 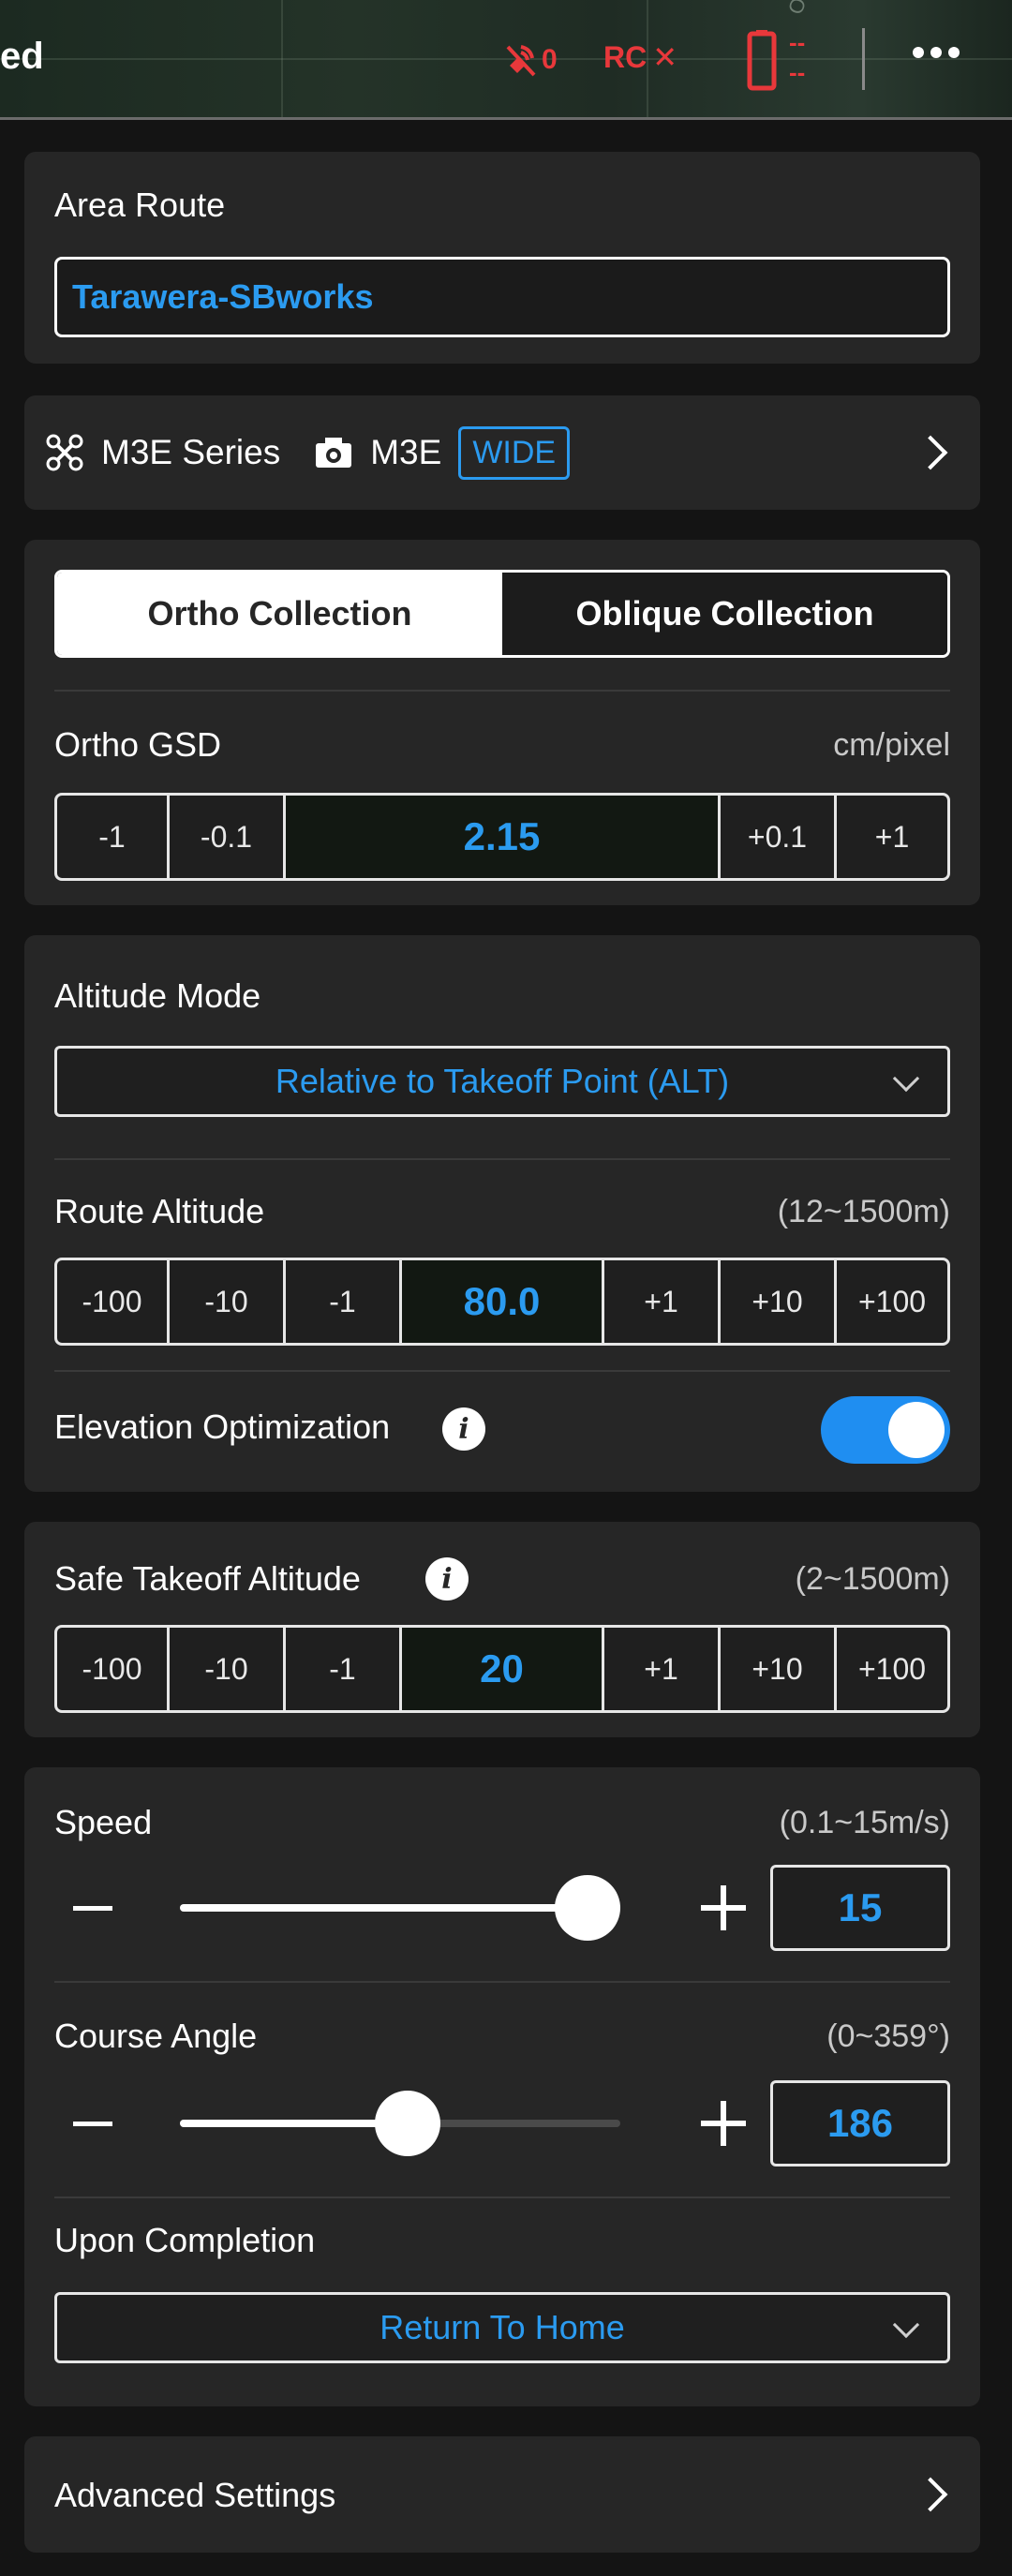 I want to click on camera-label: M3E, so click(x=406, y=452).